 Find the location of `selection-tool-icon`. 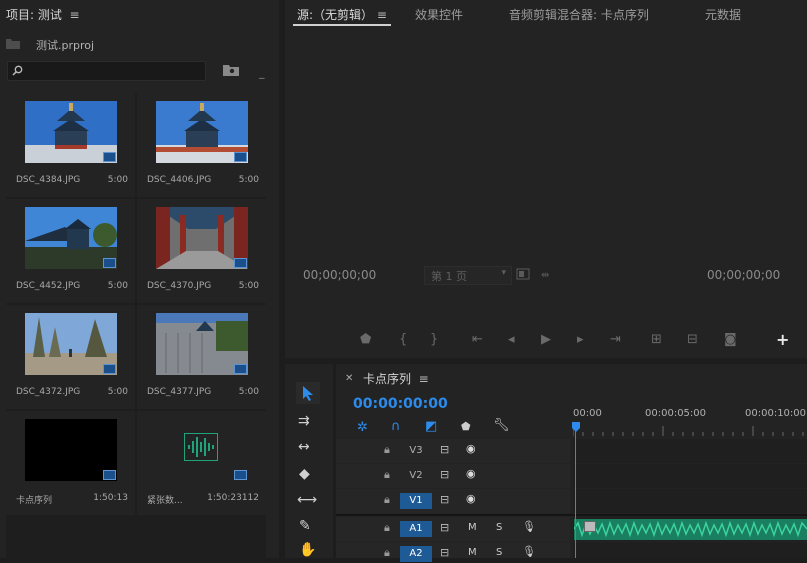

selection-tool-icon is located at coordinates (308, 393).